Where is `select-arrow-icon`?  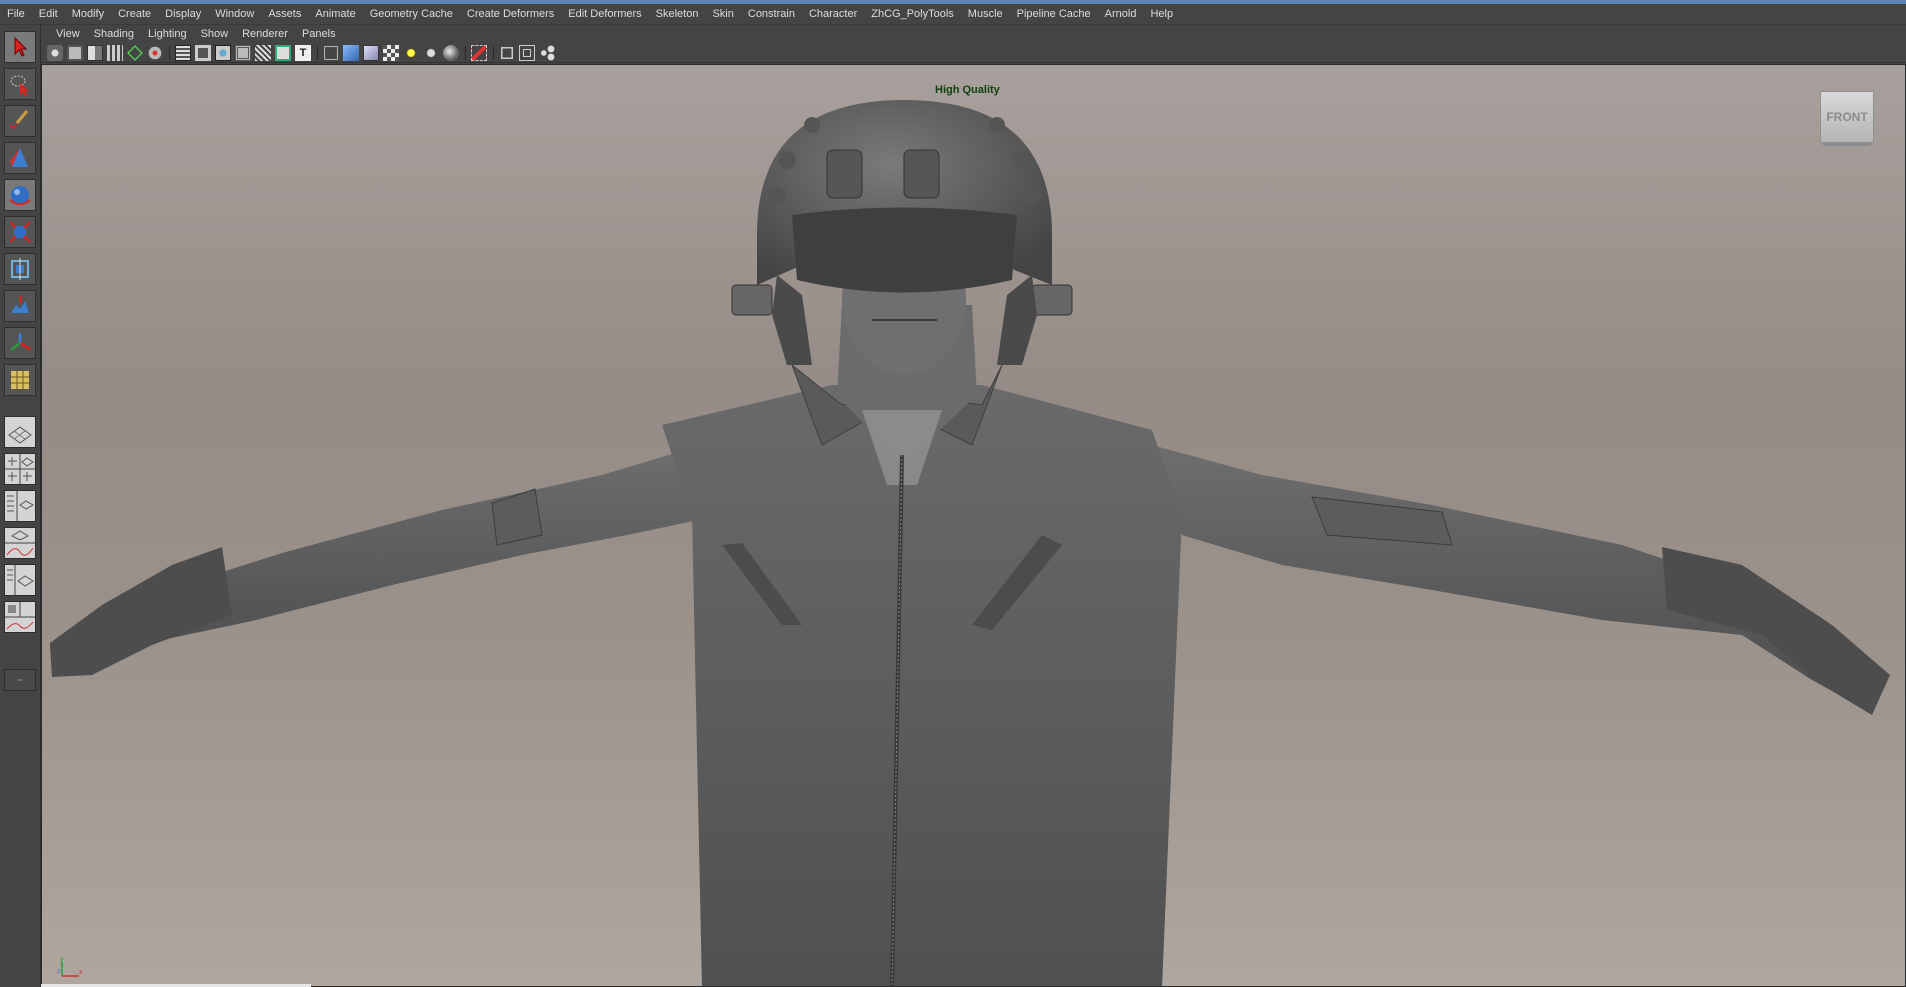
select-arrow-icon is located at coordinates (21, 46).